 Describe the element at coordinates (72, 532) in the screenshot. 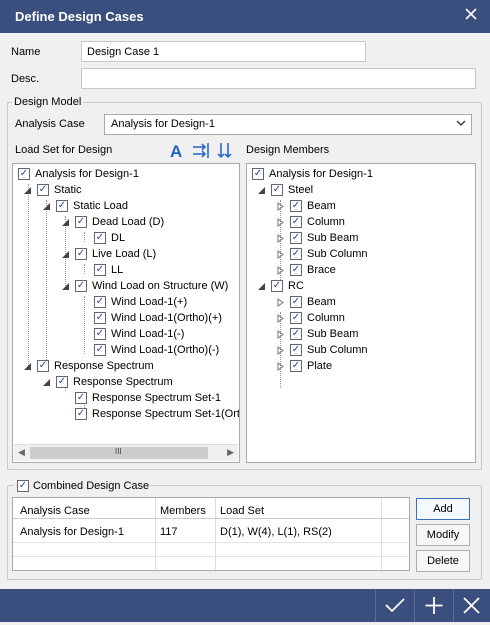

I see `cell-analysis-case: Analysis for Design-1` at that location.